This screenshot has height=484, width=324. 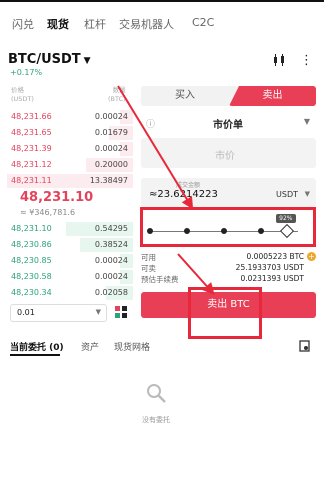 What do you see at coordinates (304, 346) in the screenshot?
I see `order-history-icon` at bounding box center [304, 346].